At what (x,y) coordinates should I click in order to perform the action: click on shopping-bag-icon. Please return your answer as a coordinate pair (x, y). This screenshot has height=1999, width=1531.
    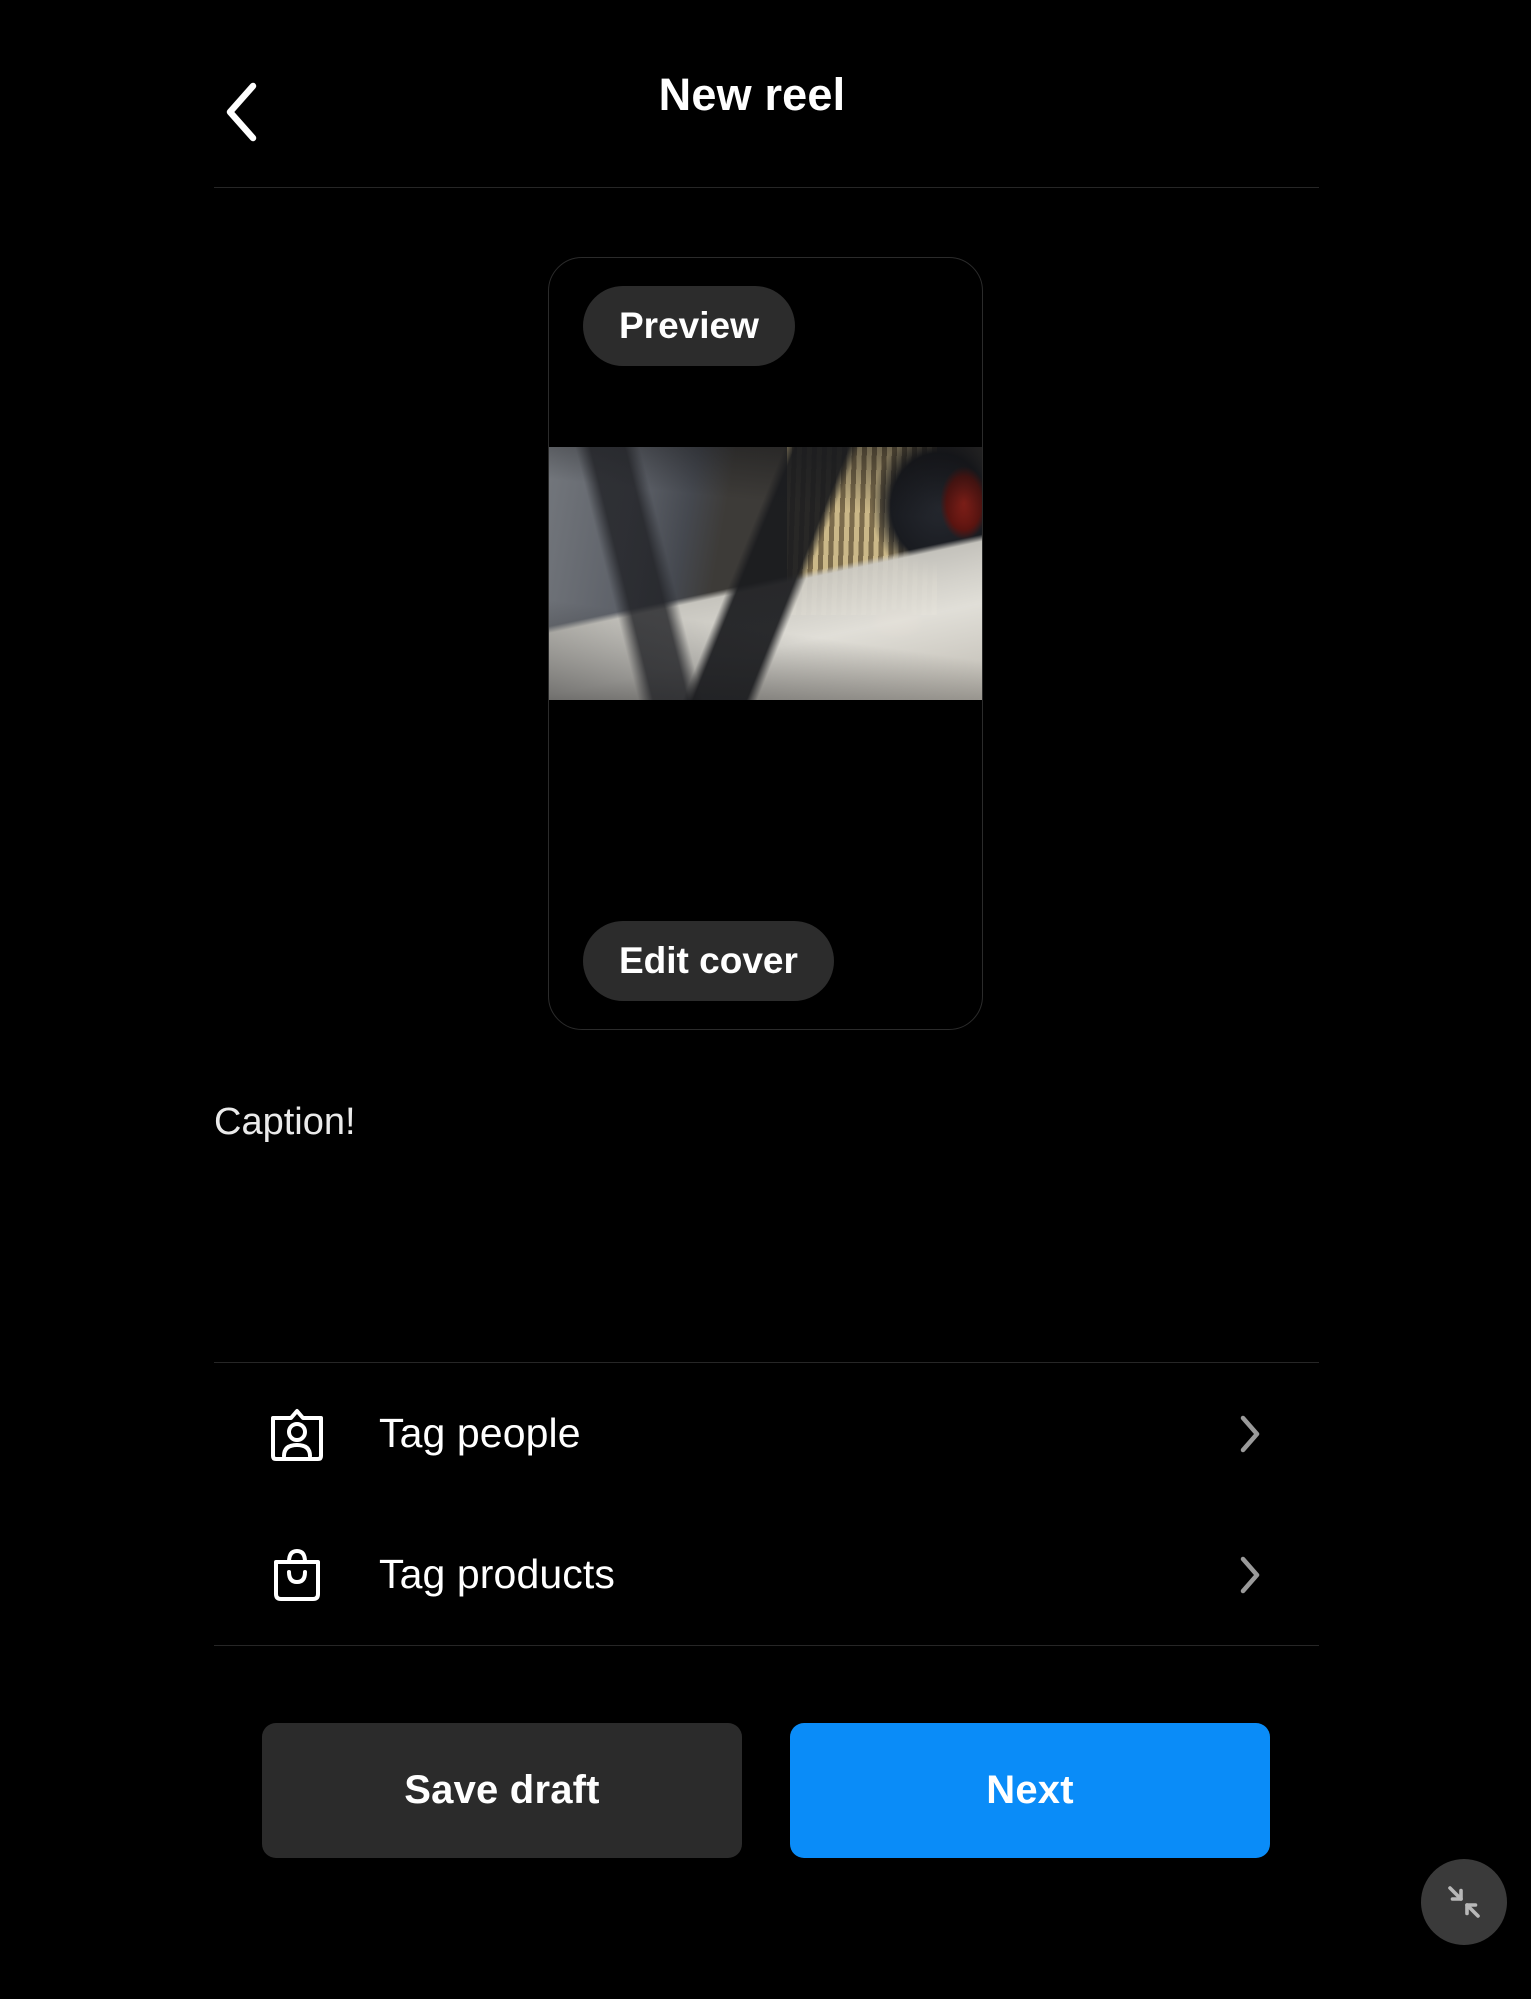
    Looking at the image, I should click on (297, 1575).